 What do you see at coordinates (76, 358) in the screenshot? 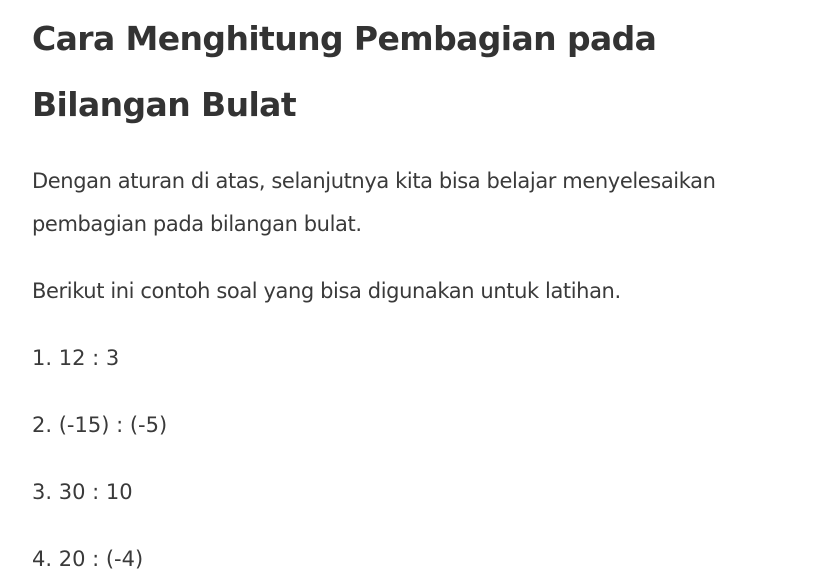
I see `practice-problem-1: 1. 12 : 3` at bounding box center [76, 358].